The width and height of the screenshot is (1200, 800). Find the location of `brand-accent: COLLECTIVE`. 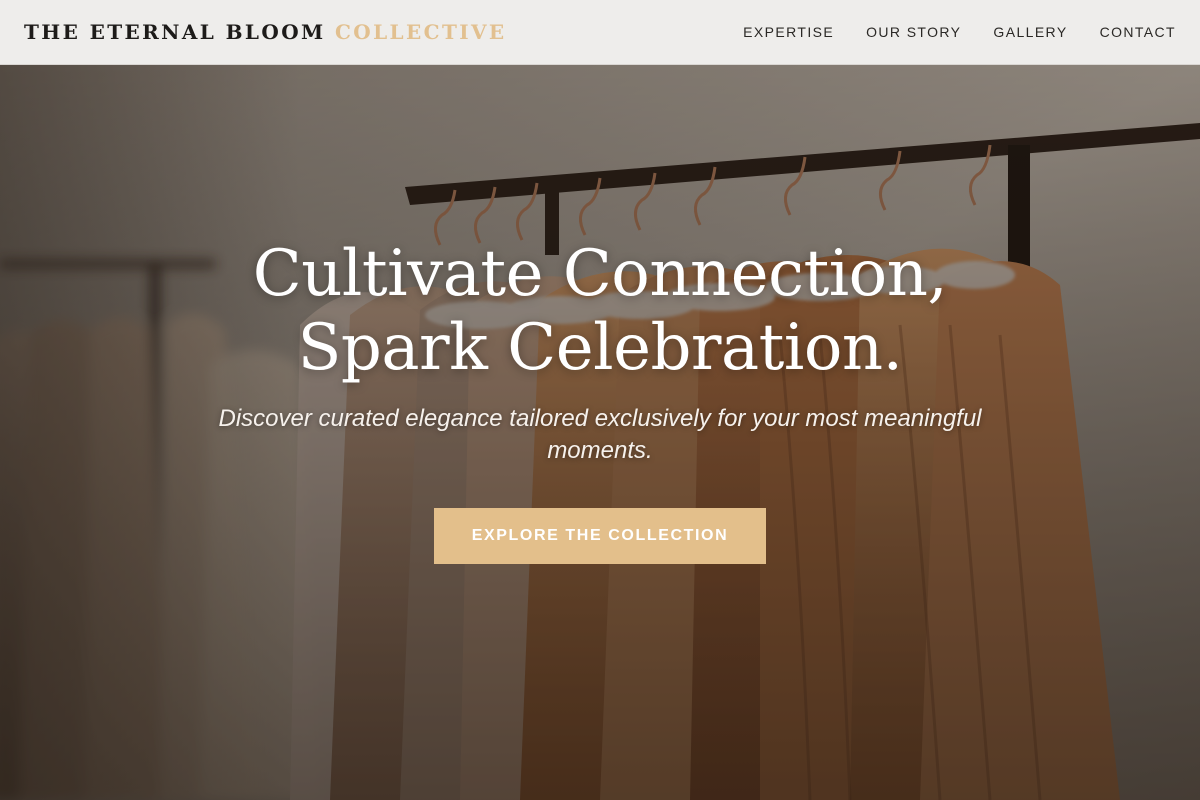

brand-accent: COLLECTIVE is located at coordinates (420, 32).